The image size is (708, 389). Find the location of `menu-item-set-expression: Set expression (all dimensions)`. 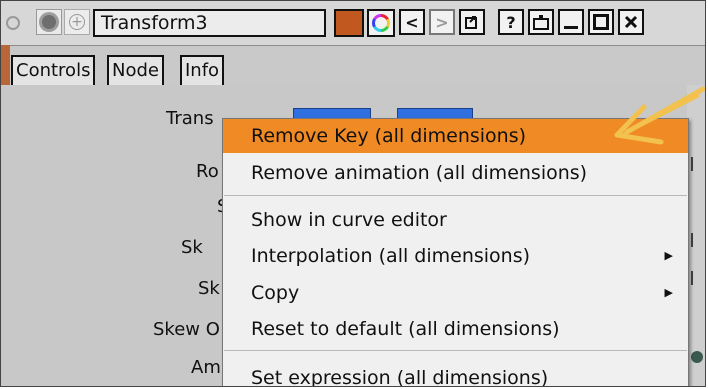

menu-item-set-expression: Set expression (all dimensions) is located at coordinates (455, 374).